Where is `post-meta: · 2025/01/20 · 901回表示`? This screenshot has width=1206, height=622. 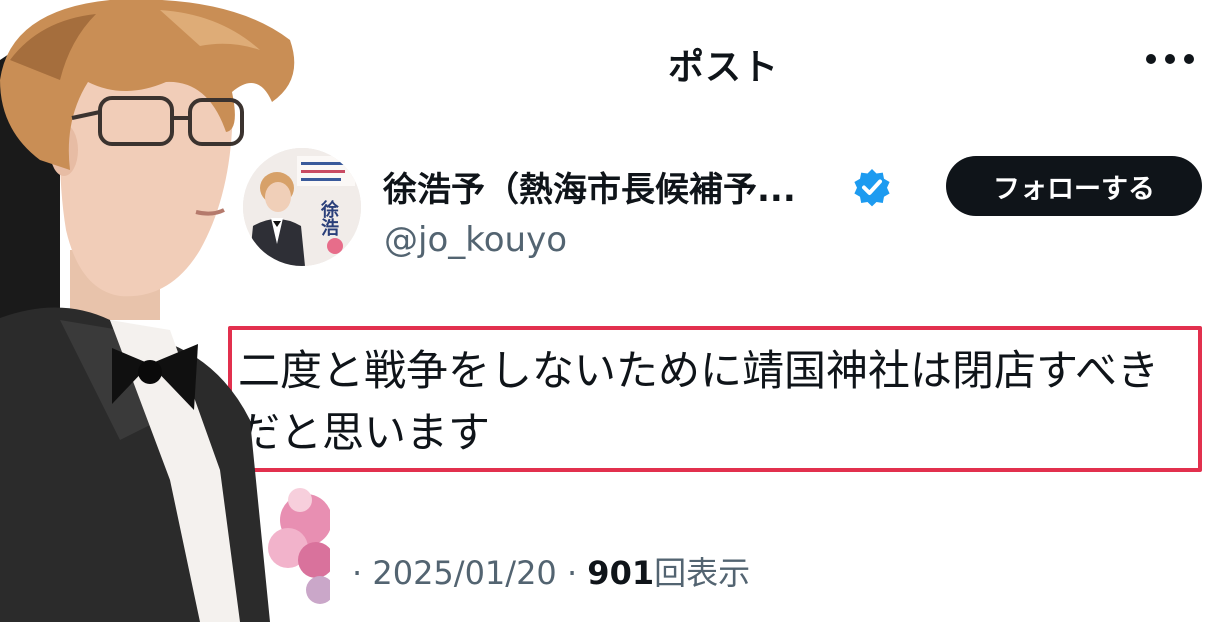 post-meta: · 2025/01/20 · 901回表示 is located at coordinates (551, 571).